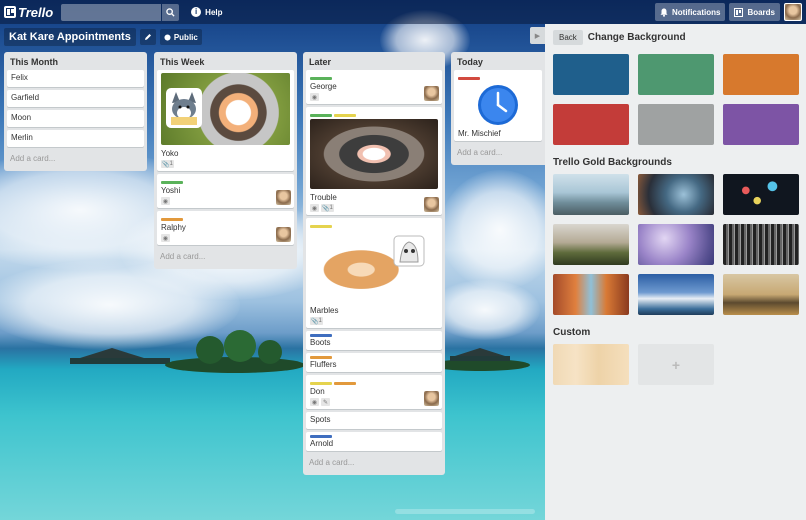 The width and height of the screenshot is (806, 520). Describe the element at coordinates (321, 383) in the screenshot. I see `yellow-label` at that location.